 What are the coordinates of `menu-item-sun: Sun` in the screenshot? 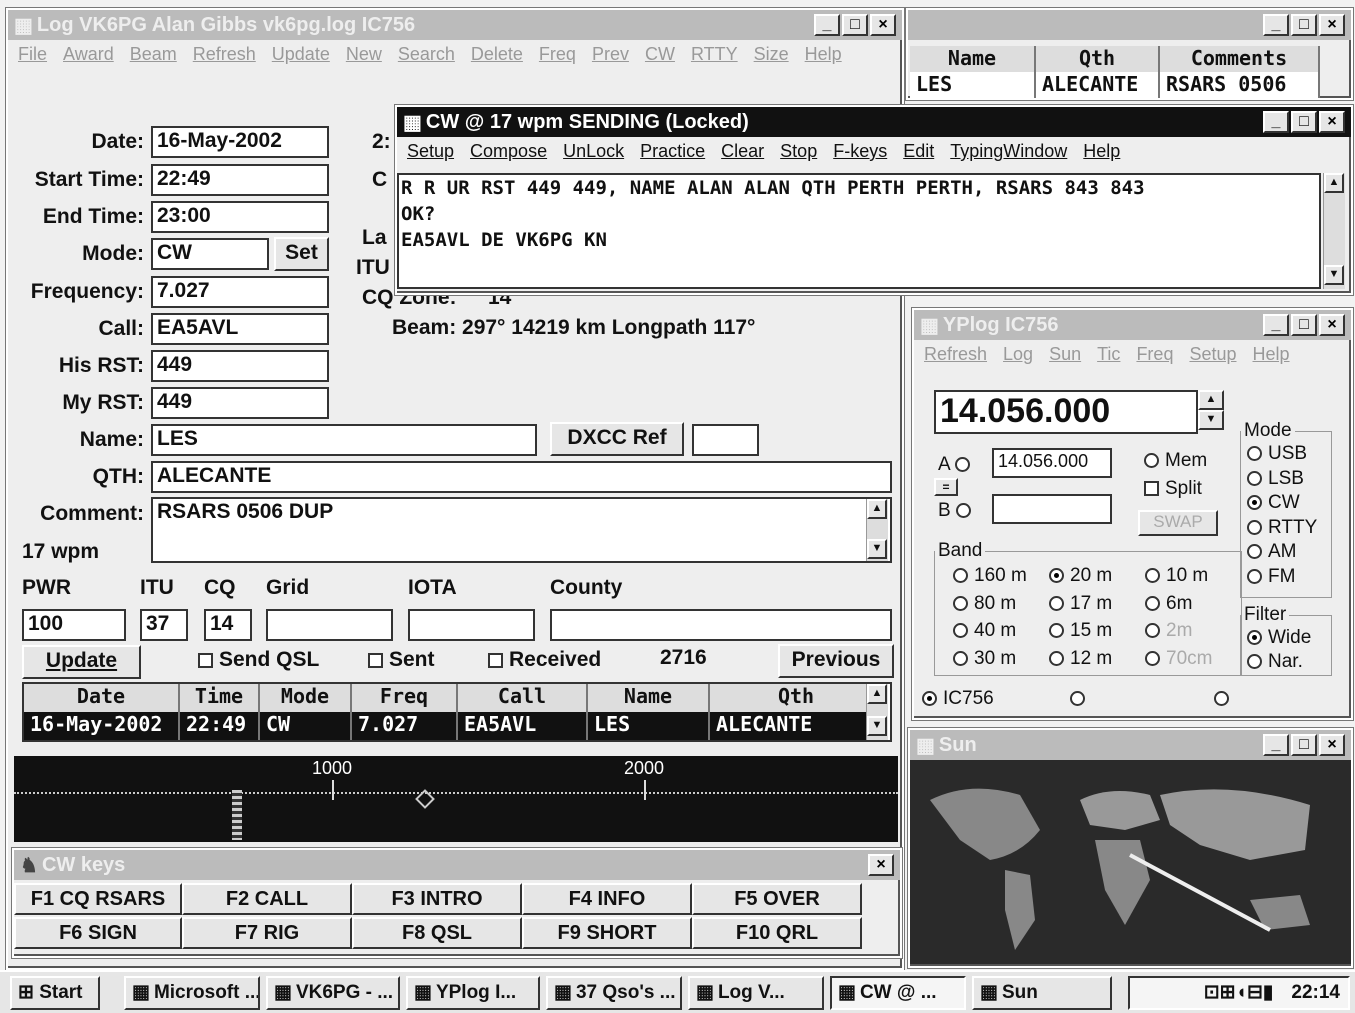 It's located at (1065, 354).